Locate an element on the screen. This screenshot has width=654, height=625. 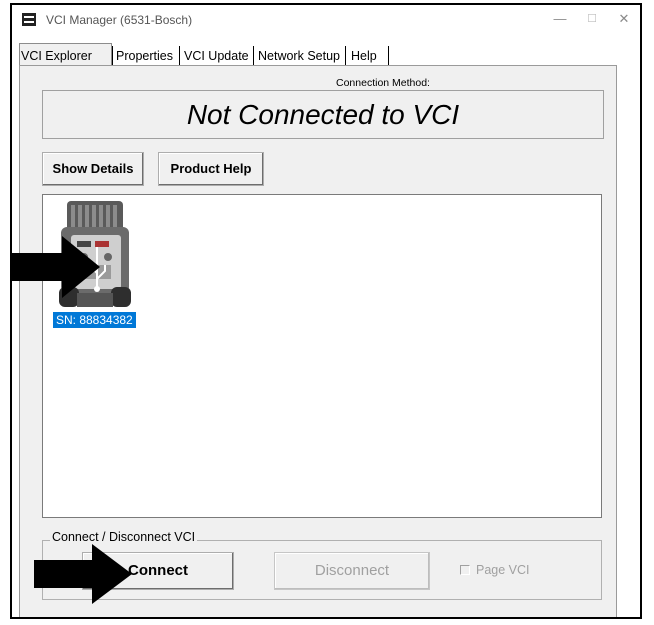
window-title: VCI Manager (6531-Bosch) is located at coordinates (119, 20).